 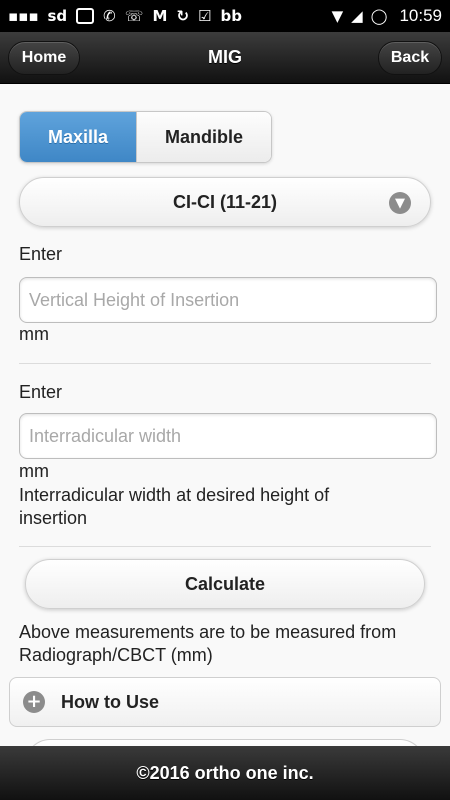 I want to click on next-button-partial, so click(x=225, y=742).